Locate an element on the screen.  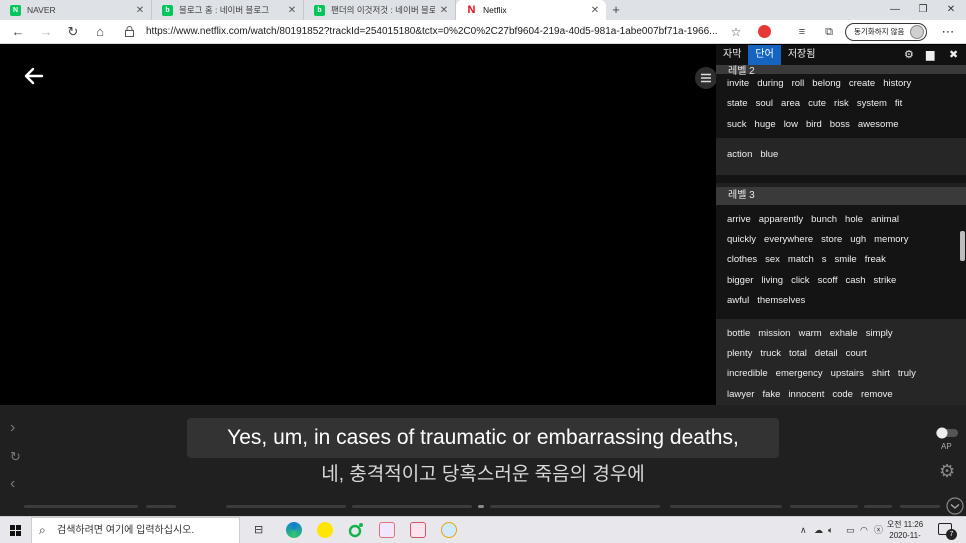
word: during is located at coordinates (770, 83).